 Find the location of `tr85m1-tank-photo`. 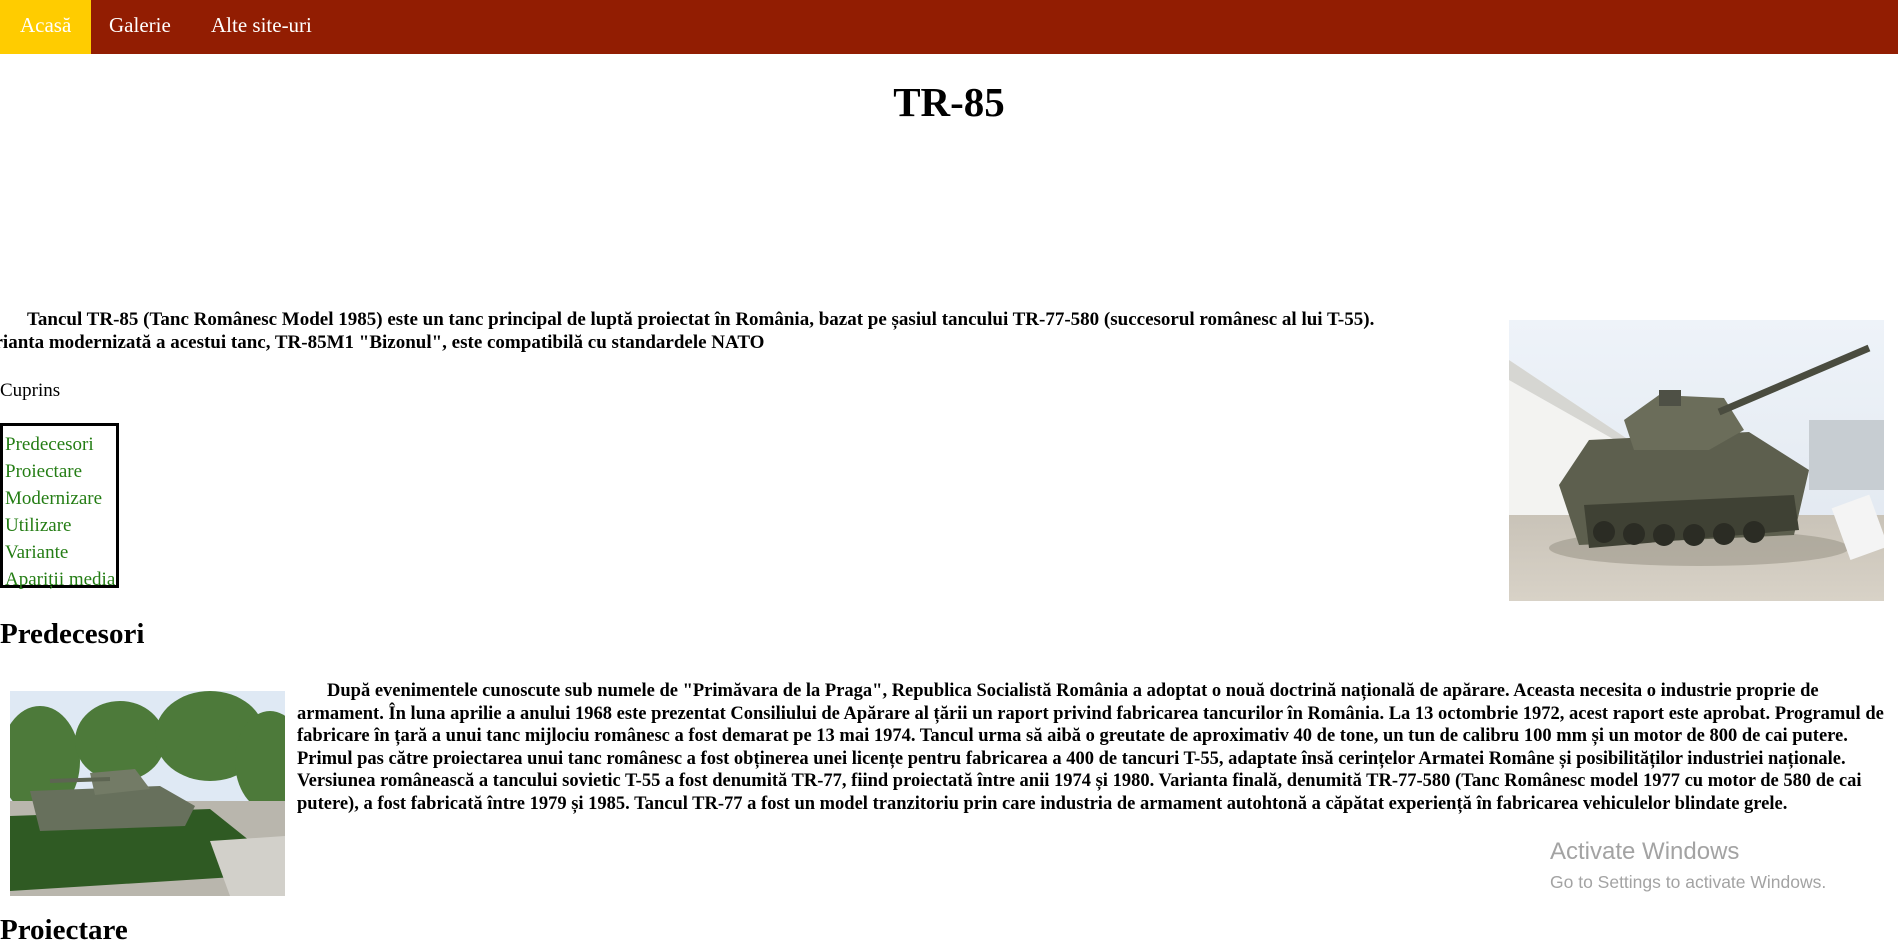

tr85m1-tank-photo is located at coordinates (1696, 460).